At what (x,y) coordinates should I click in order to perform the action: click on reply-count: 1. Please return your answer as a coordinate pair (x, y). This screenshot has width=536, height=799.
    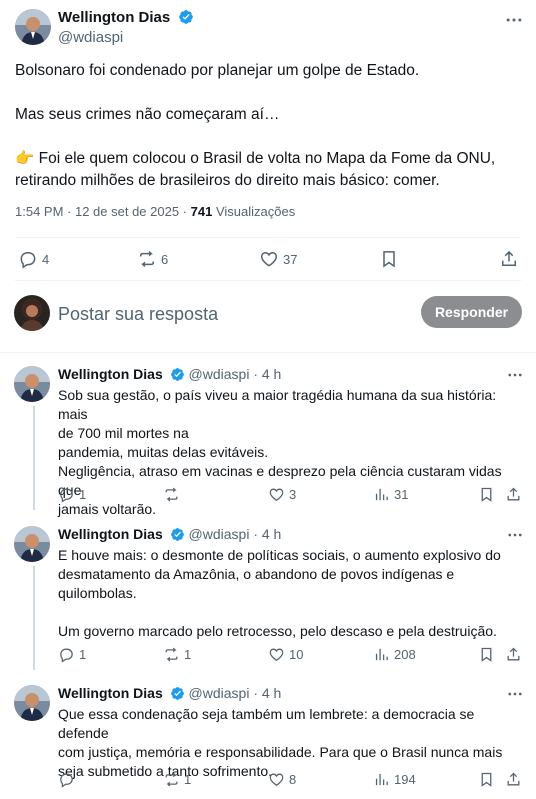
    Looking at the image, I should click on (83, 494).